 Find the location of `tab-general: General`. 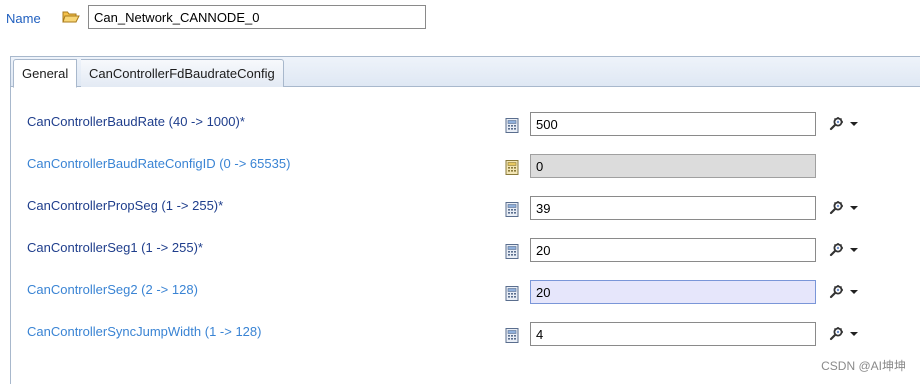

tab-general: General is located at coordinates (45, 73).